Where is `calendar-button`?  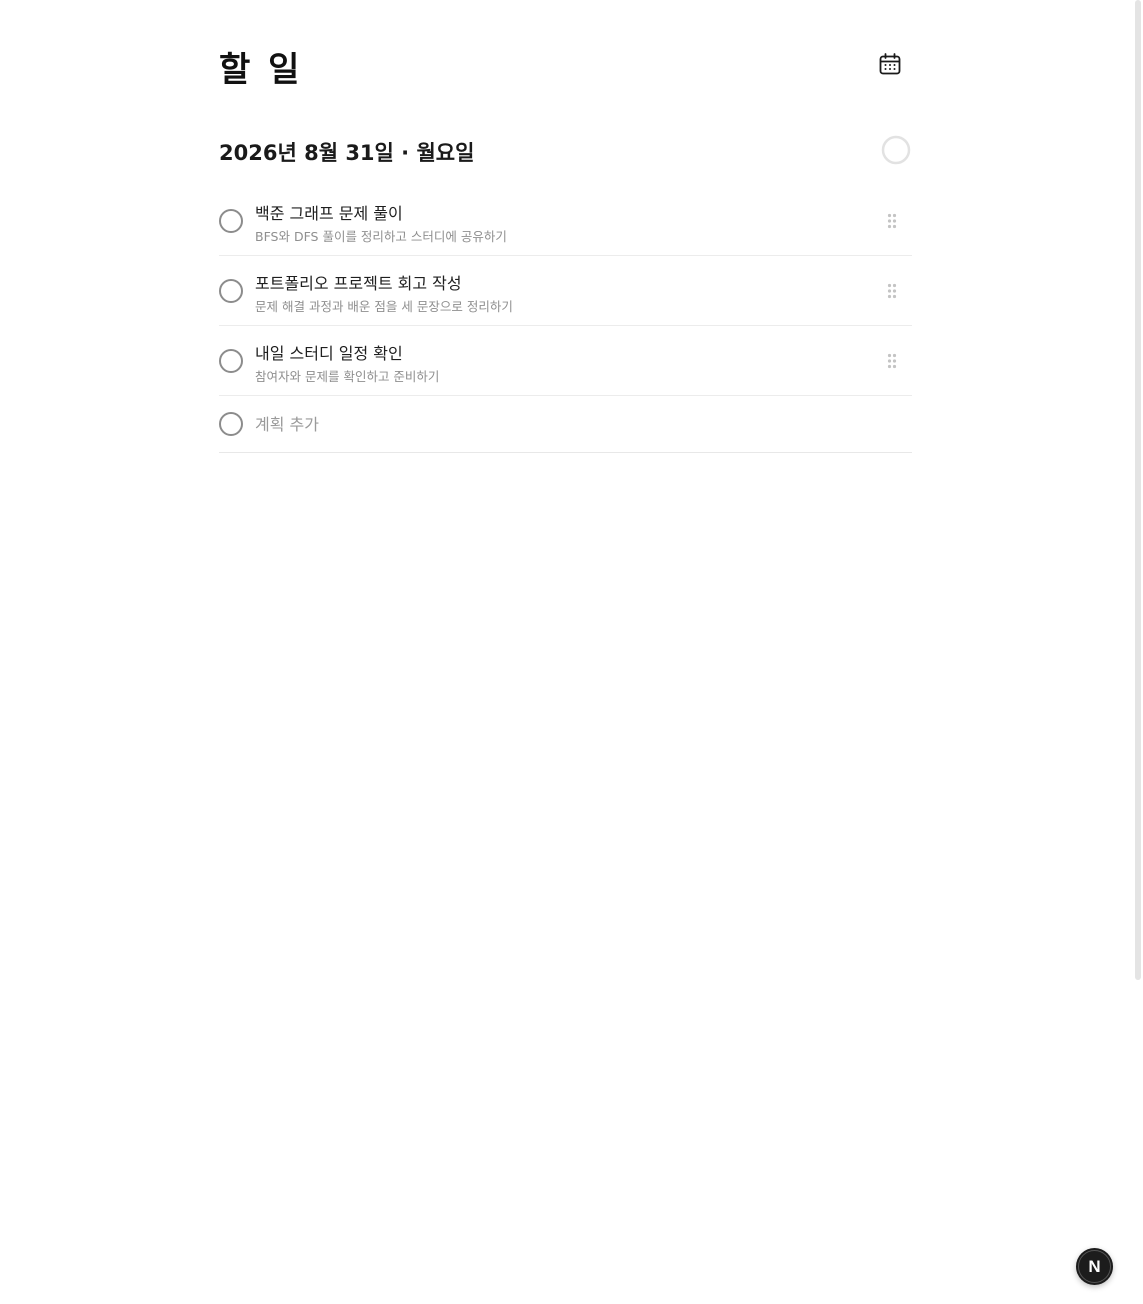
calendar-button is located at coordinates (890, 64).